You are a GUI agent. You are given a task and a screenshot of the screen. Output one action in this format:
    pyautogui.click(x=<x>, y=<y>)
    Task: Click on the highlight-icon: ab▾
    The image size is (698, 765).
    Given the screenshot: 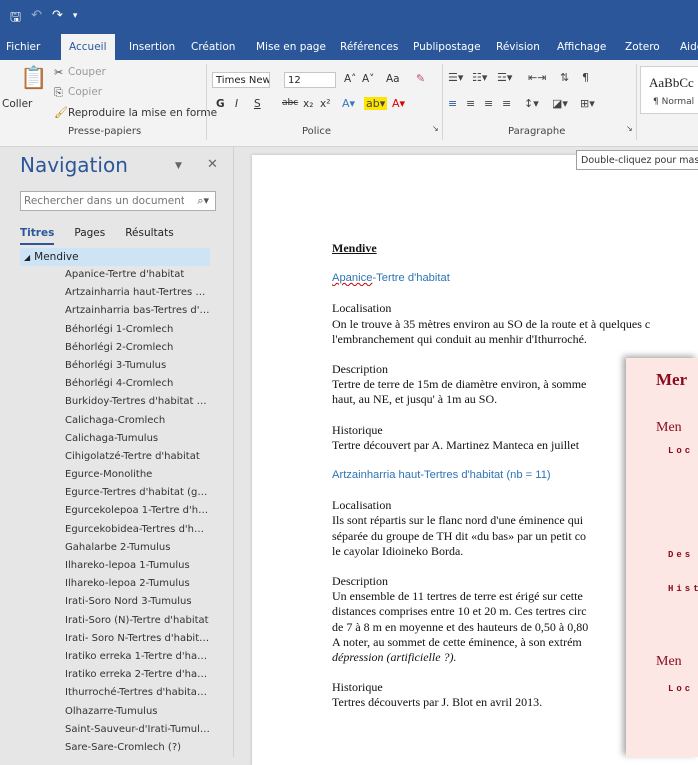 What is the action you would take?
    pyautogui.click(x=376, y=103)
    